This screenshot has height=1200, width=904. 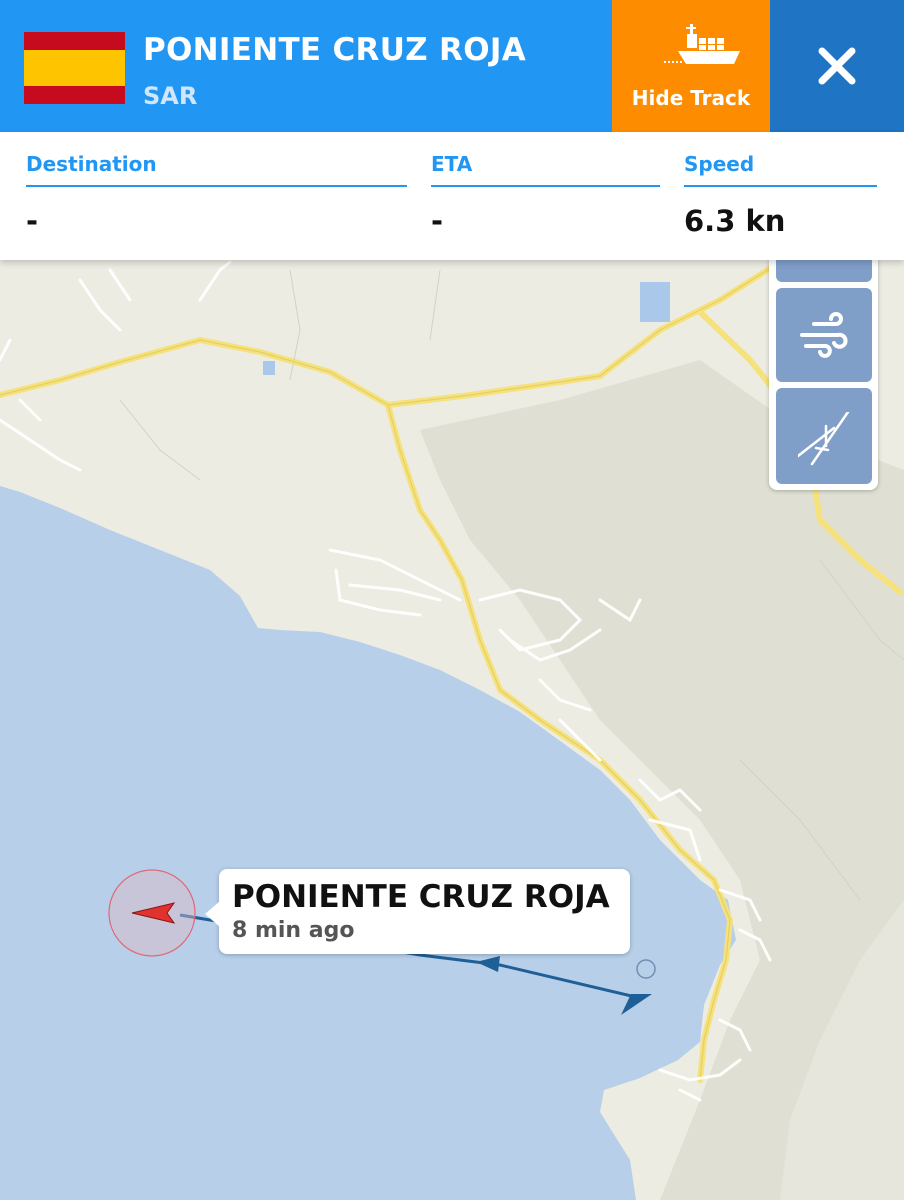 I want to click on vessel-position-marker, so click(x=152, y=913).